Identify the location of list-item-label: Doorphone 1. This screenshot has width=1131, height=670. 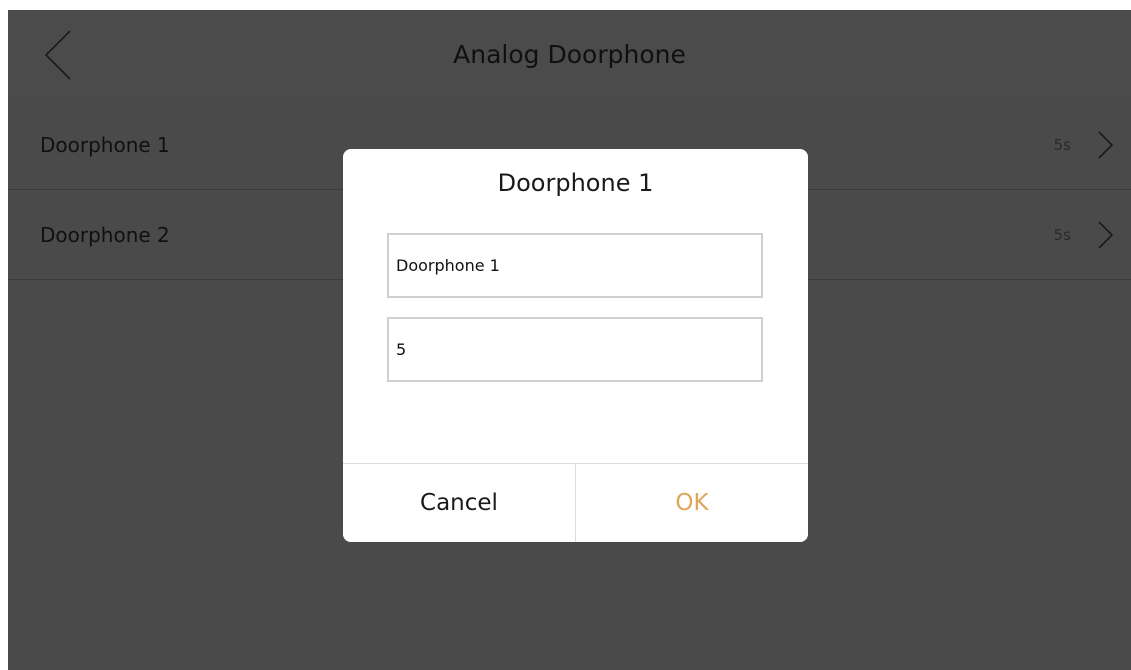
(105, 145).